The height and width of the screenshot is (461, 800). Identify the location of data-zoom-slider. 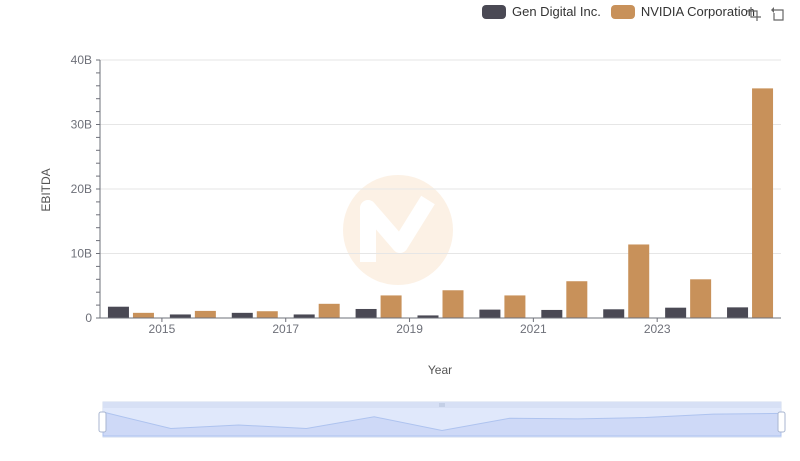
(442, 419).